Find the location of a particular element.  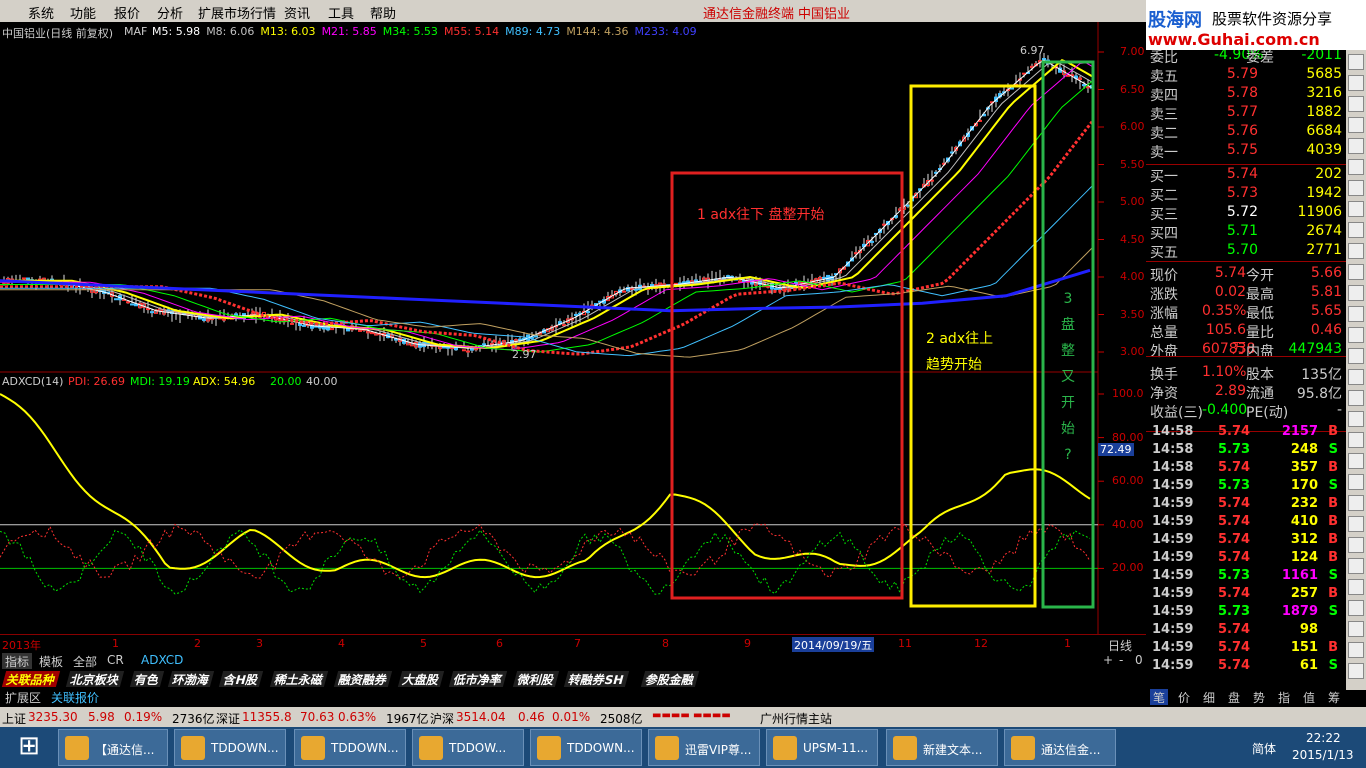

quote-label: 现价 is located at coordinates (1164, 276).